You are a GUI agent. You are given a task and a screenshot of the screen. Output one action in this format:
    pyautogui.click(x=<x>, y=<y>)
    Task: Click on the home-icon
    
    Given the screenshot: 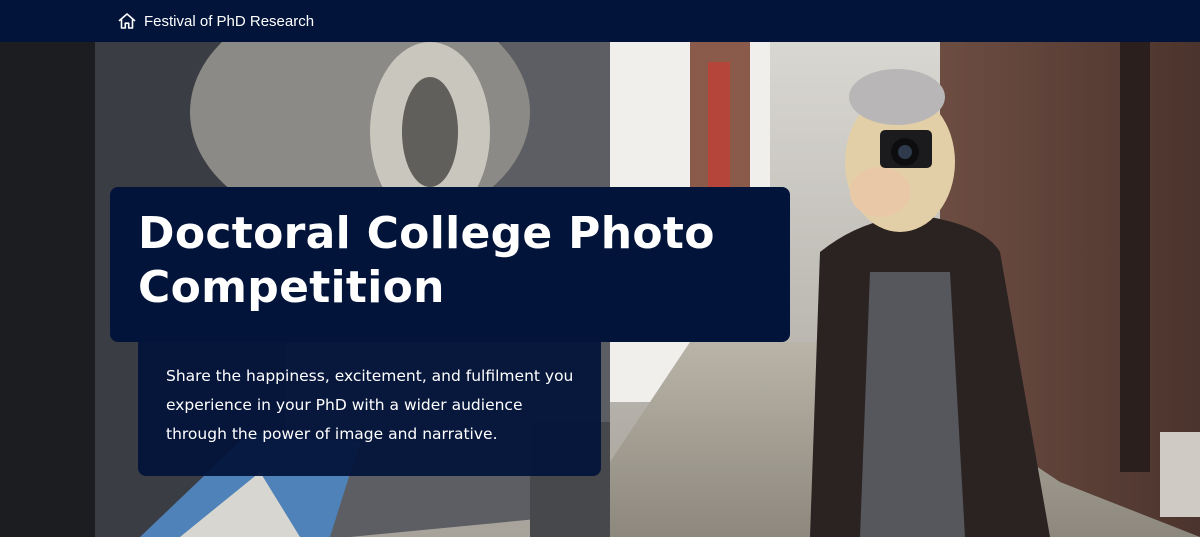 What is the action you would take?
    pyautogui.click(x=127, y=21)
    